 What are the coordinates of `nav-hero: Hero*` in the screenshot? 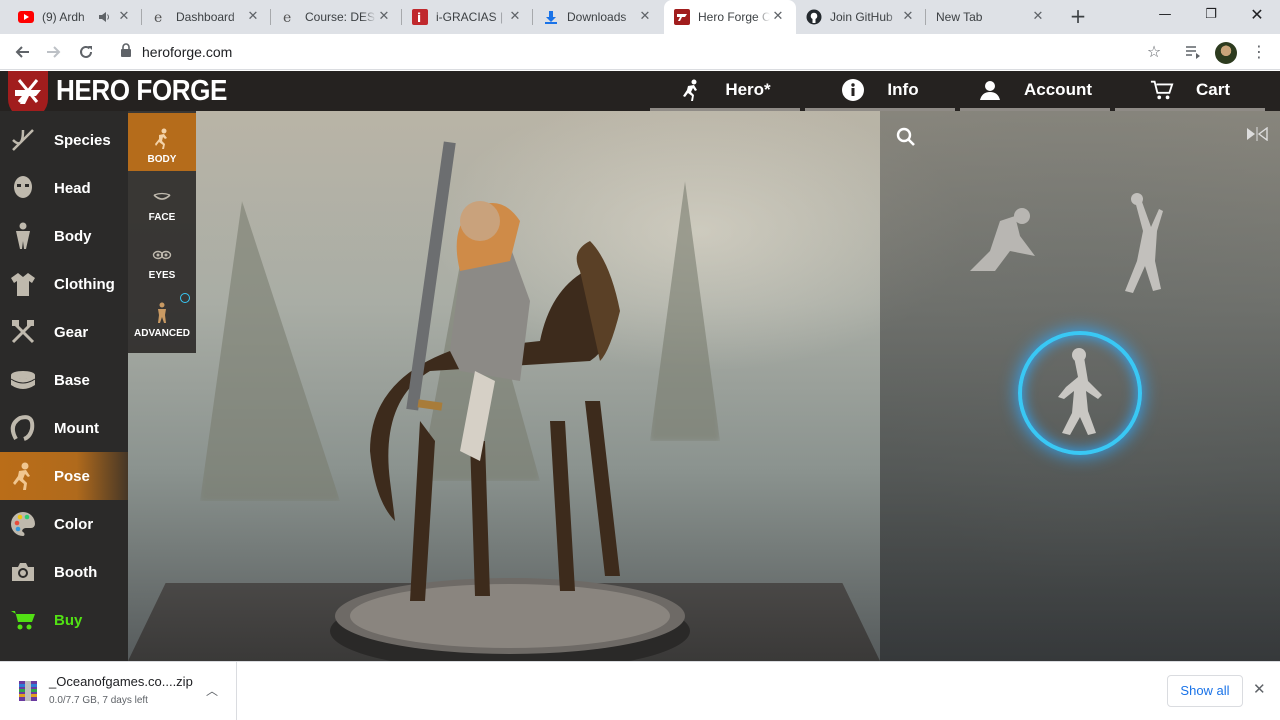 It's located at (725, 91).